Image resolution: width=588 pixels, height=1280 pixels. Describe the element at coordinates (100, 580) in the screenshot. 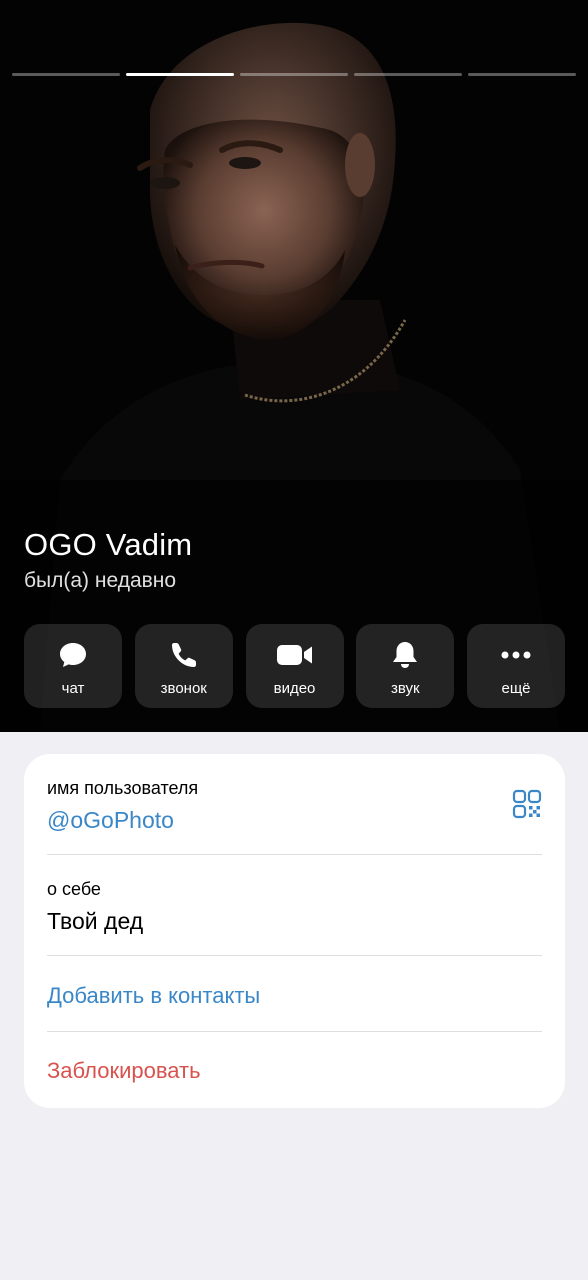

I see `profile-status: был(а) недавно` at that location.